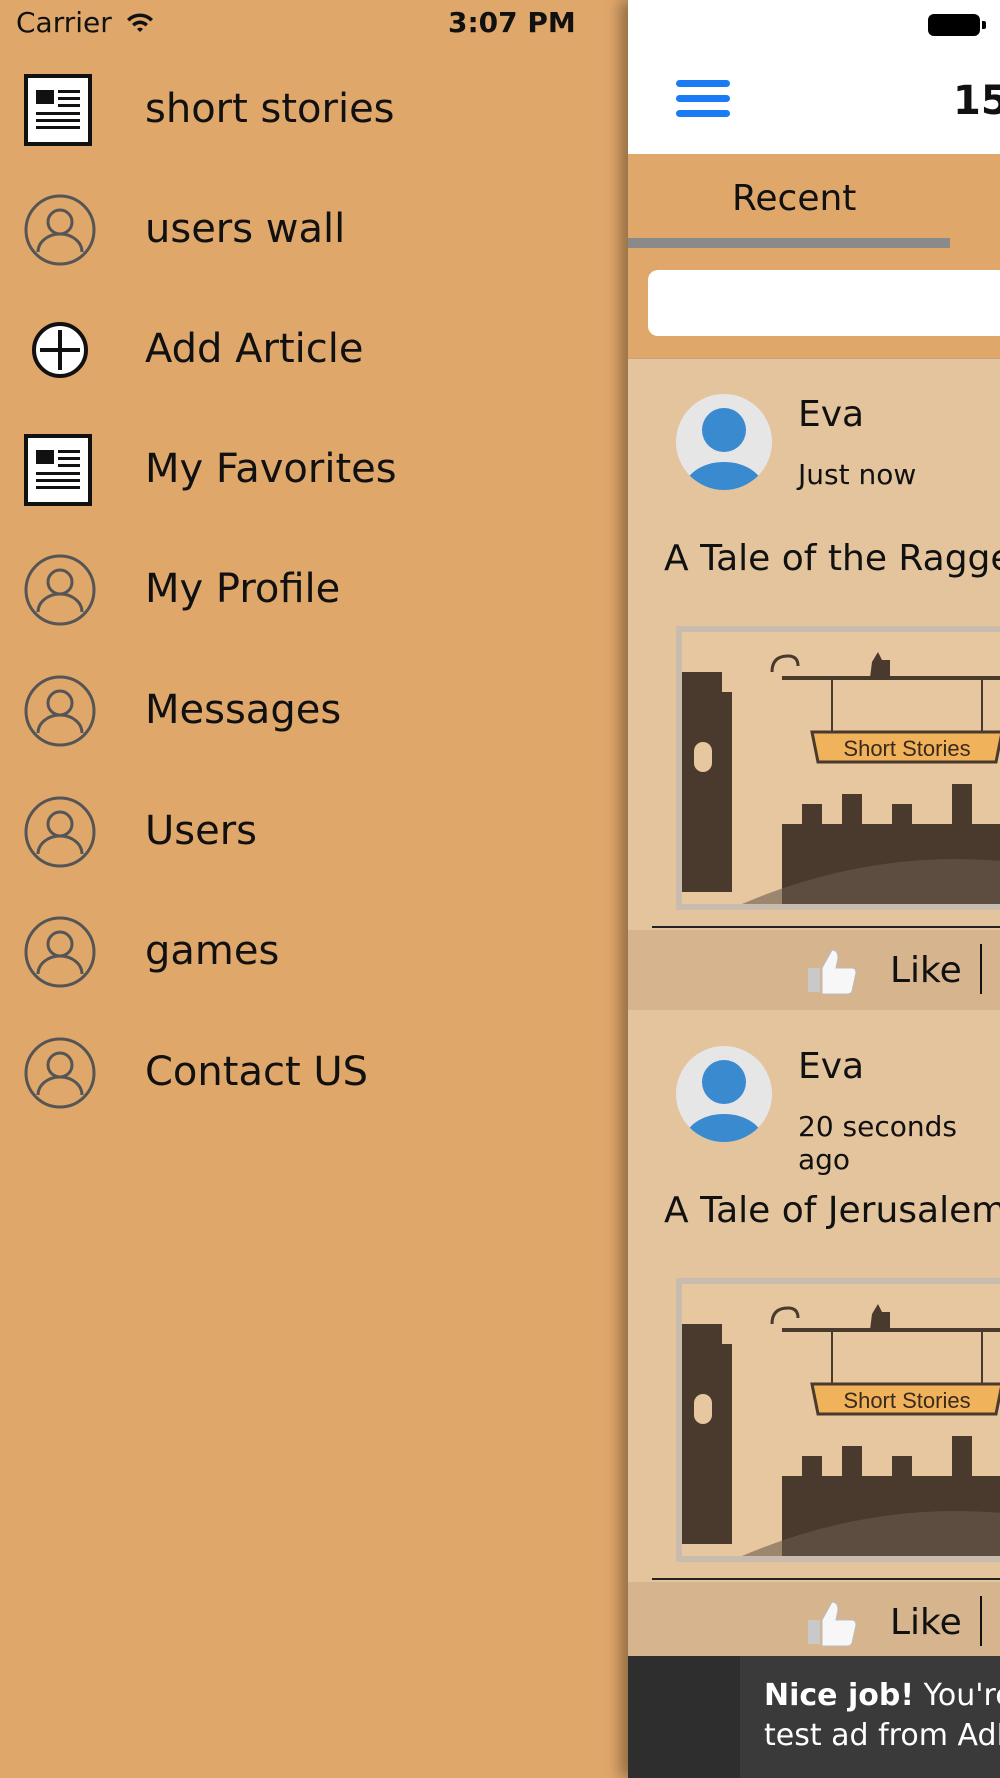 This screenshot has width=1000, height=1778. What do you see at coordinates (270, 109) in the screenshot?
I see `menu-item-label: short stories` at bounding box center [270, 109].